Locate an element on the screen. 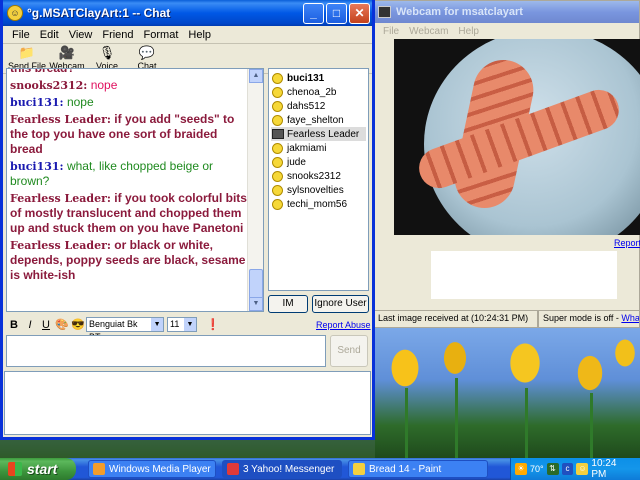  send-file-icon: 📁 is located at coordinates (27, 52).